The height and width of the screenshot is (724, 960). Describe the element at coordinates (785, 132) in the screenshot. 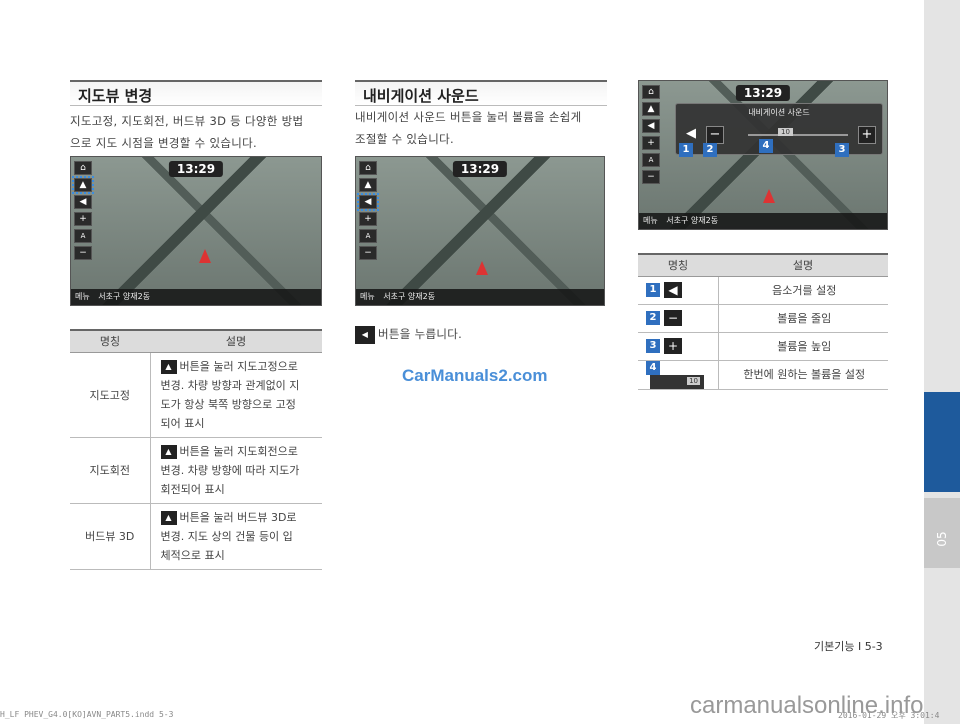

I see `volume-value: 10` at that location.